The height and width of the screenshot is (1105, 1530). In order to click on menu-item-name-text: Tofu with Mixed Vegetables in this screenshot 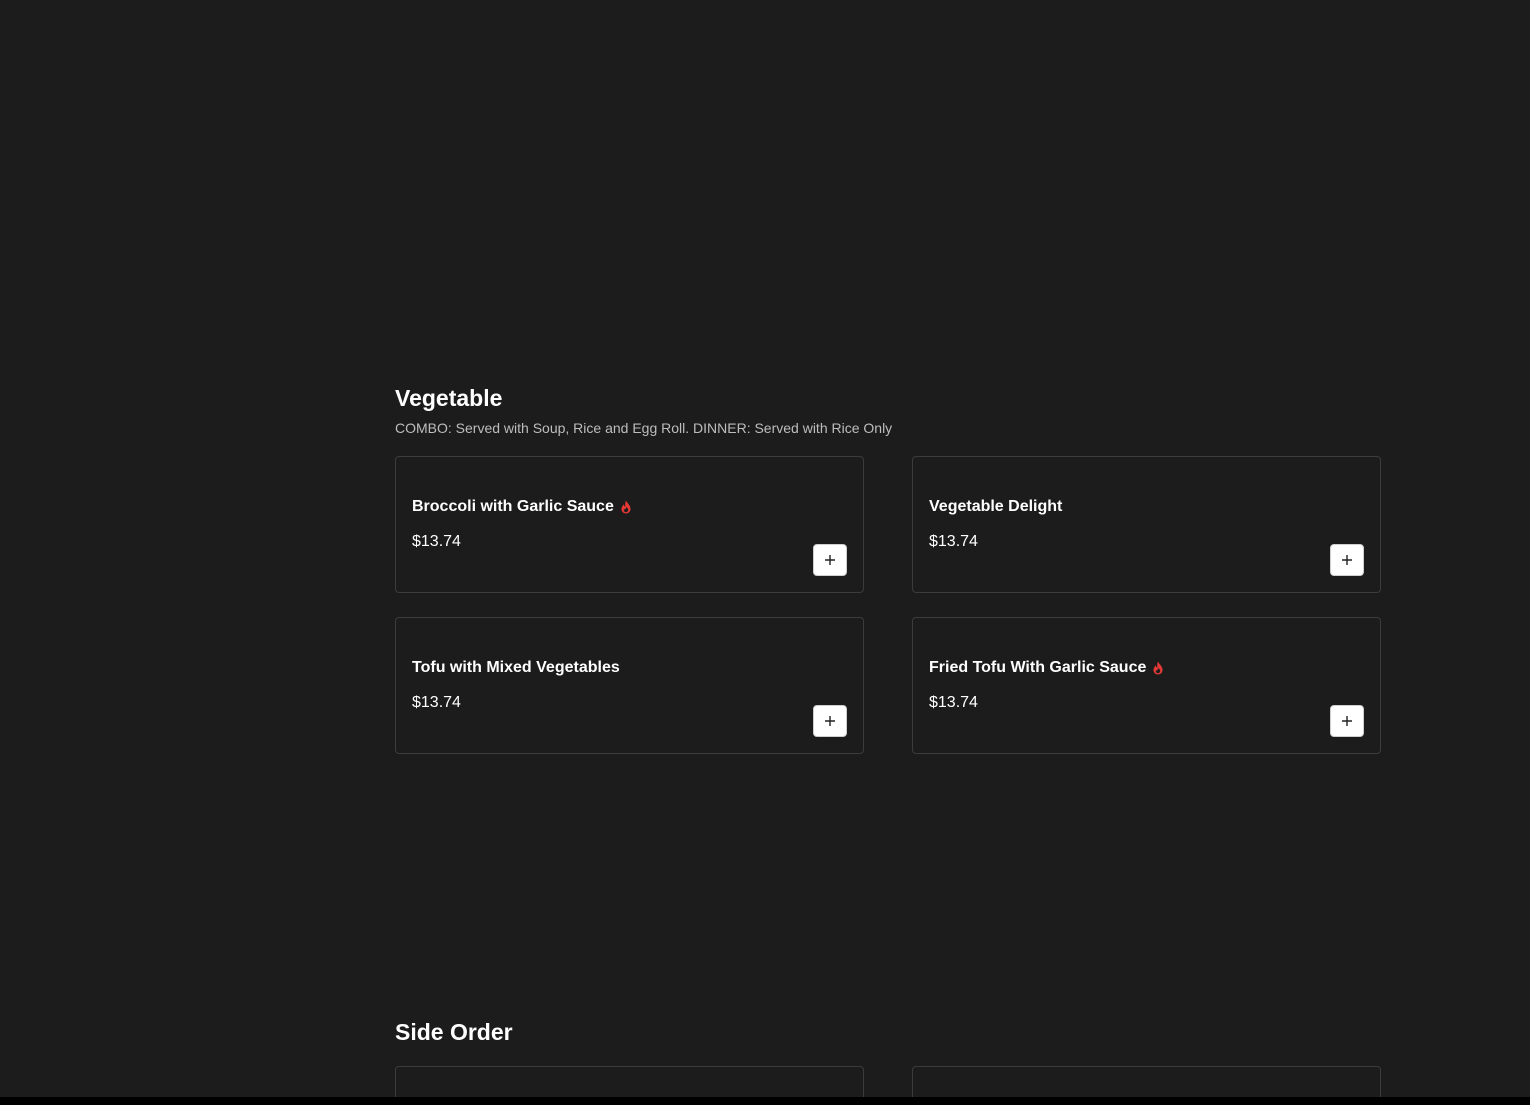, I will do `click(516, 667)`.